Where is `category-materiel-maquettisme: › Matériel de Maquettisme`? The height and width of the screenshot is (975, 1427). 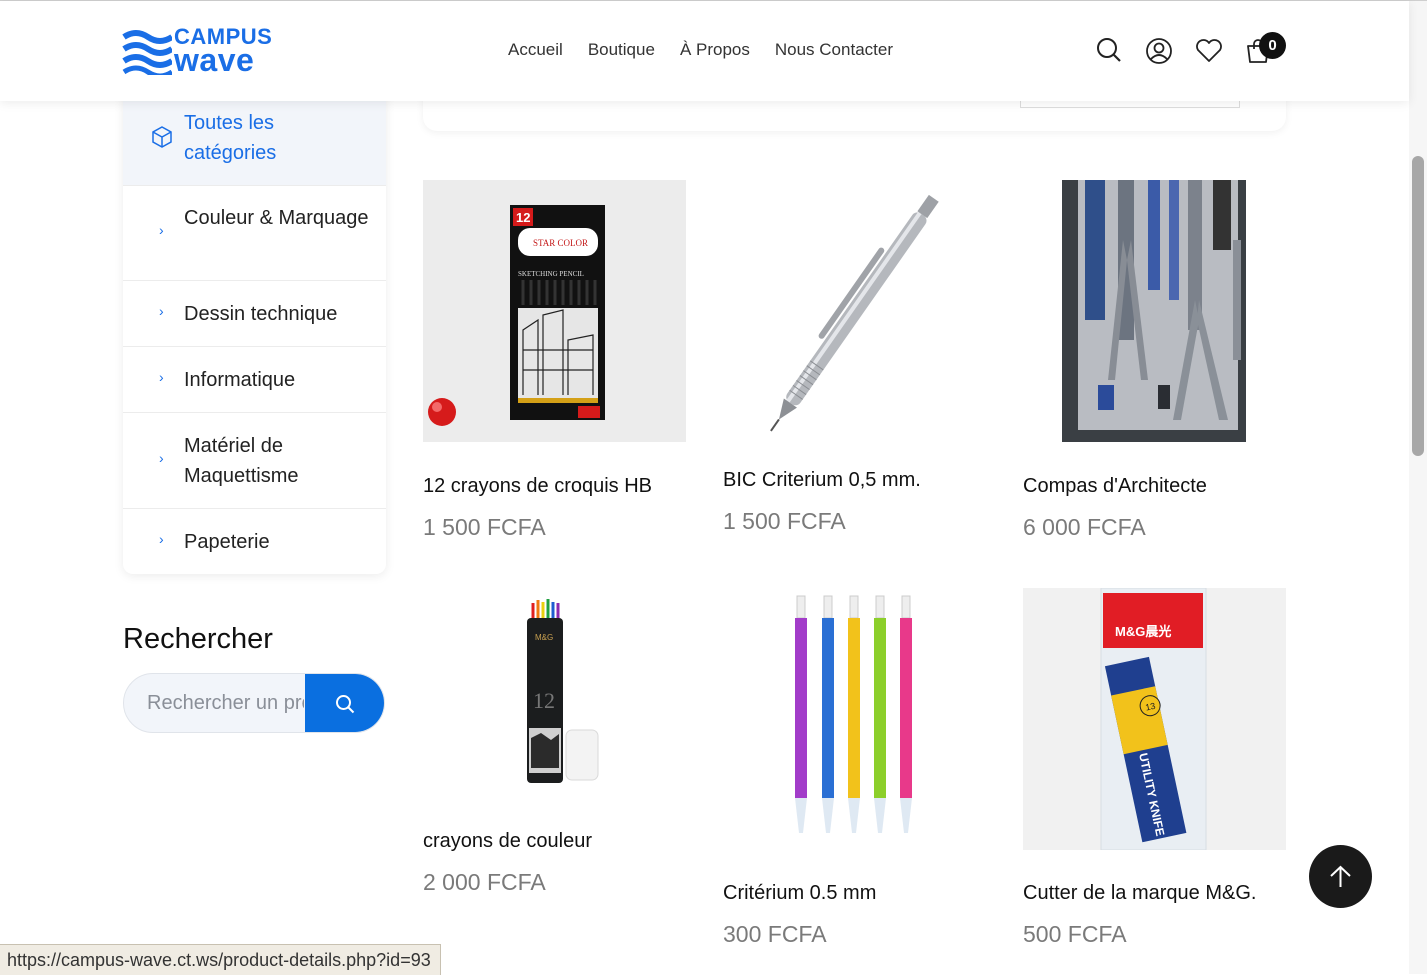
category-materiel-maquettisme: › Matériel de Maquettisme is located at coordinates (254, 461).